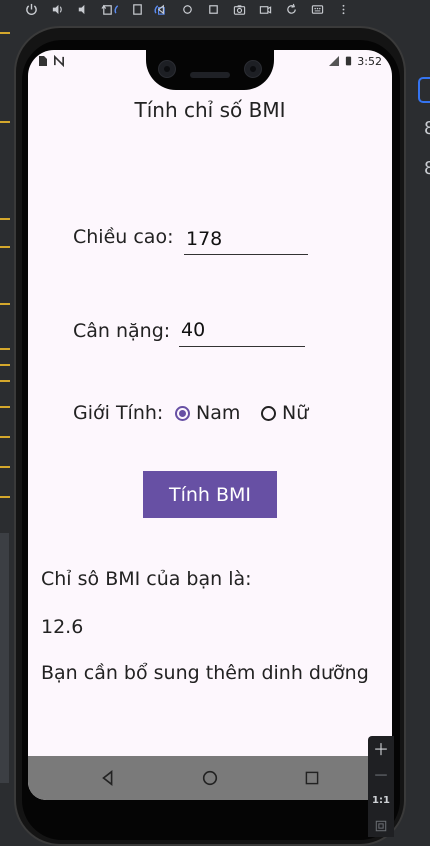 The image size is (430, 846). Describe the element at coordinates (146, 579) in the screenshot. I see `result-label: Chỉ sô BMI của bạn là:` at that location.